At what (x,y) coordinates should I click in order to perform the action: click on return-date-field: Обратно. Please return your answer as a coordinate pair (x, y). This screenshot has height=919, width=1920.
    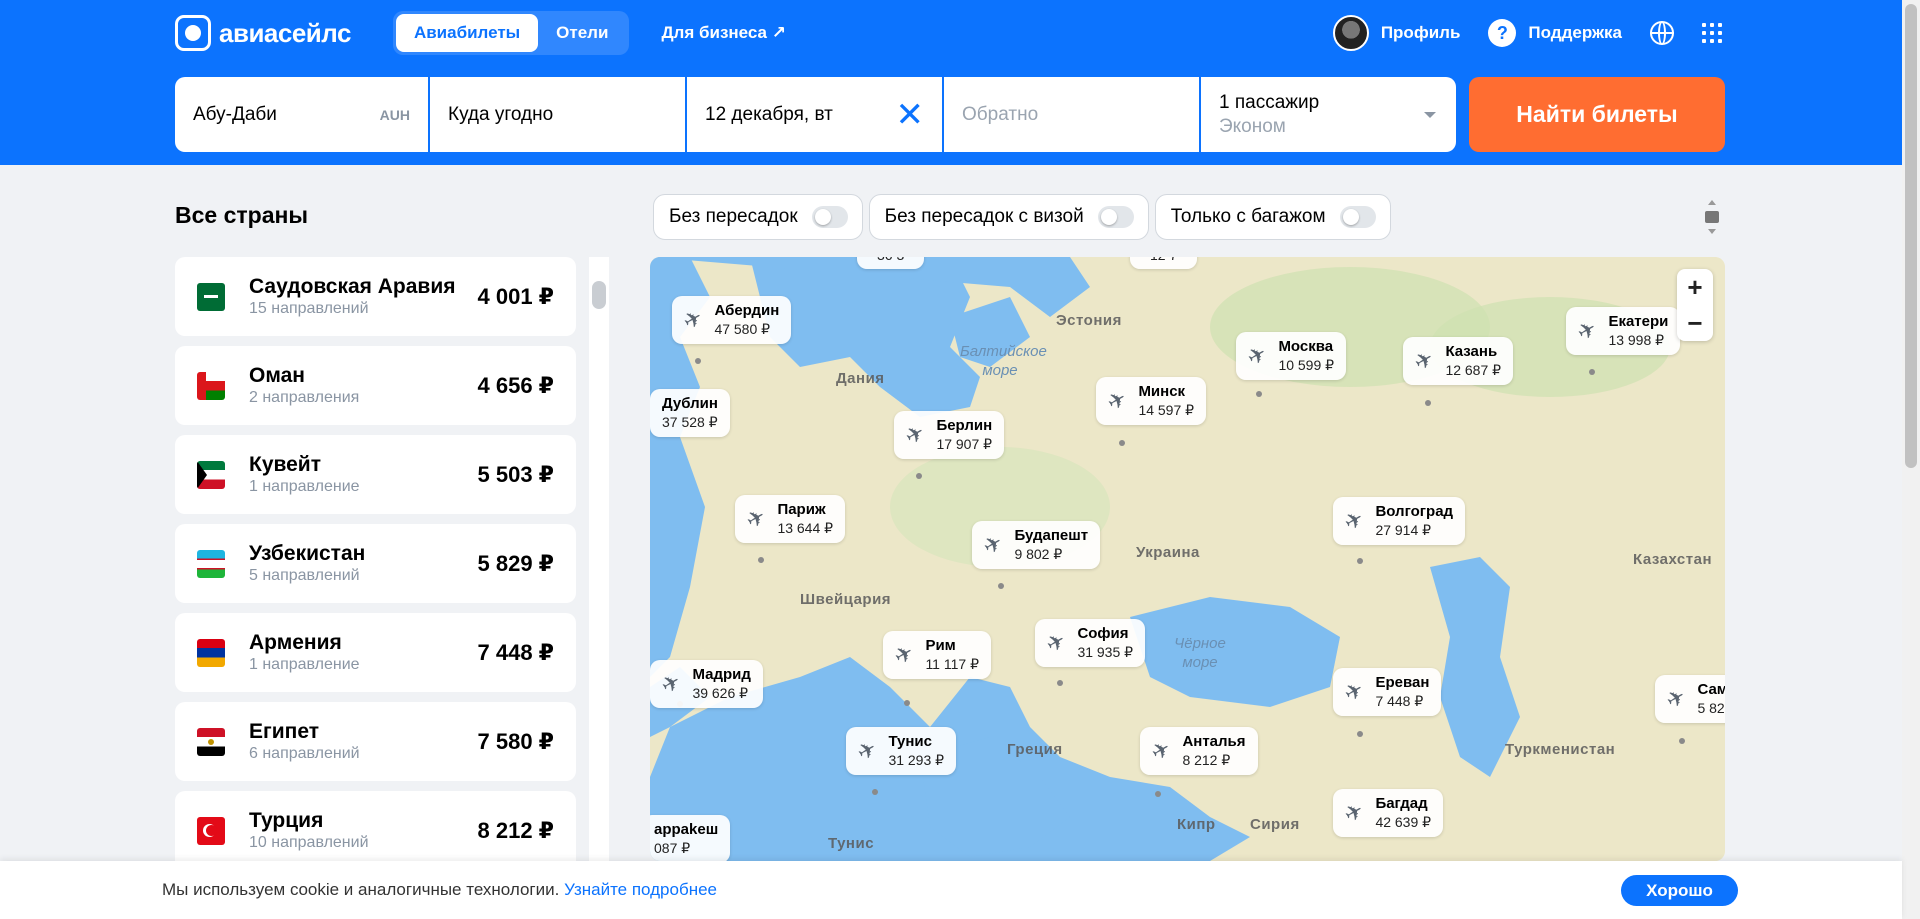
    Looking at the image, I should click on (1071, 114).